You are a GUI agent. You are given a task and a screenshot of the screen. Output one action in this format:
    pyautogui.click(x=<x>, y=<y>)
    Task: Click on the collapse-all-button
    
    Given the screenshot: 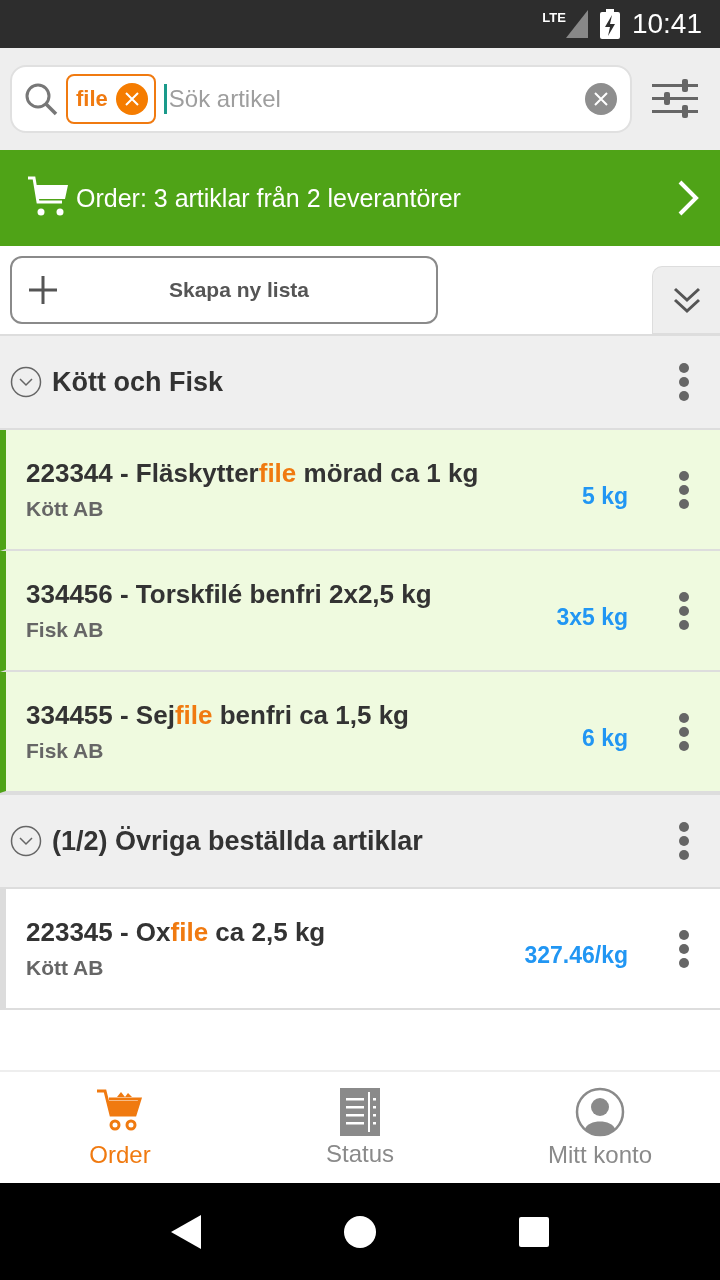 What is the action you would take?
    pyautogui.click(x=686, y=300)
    